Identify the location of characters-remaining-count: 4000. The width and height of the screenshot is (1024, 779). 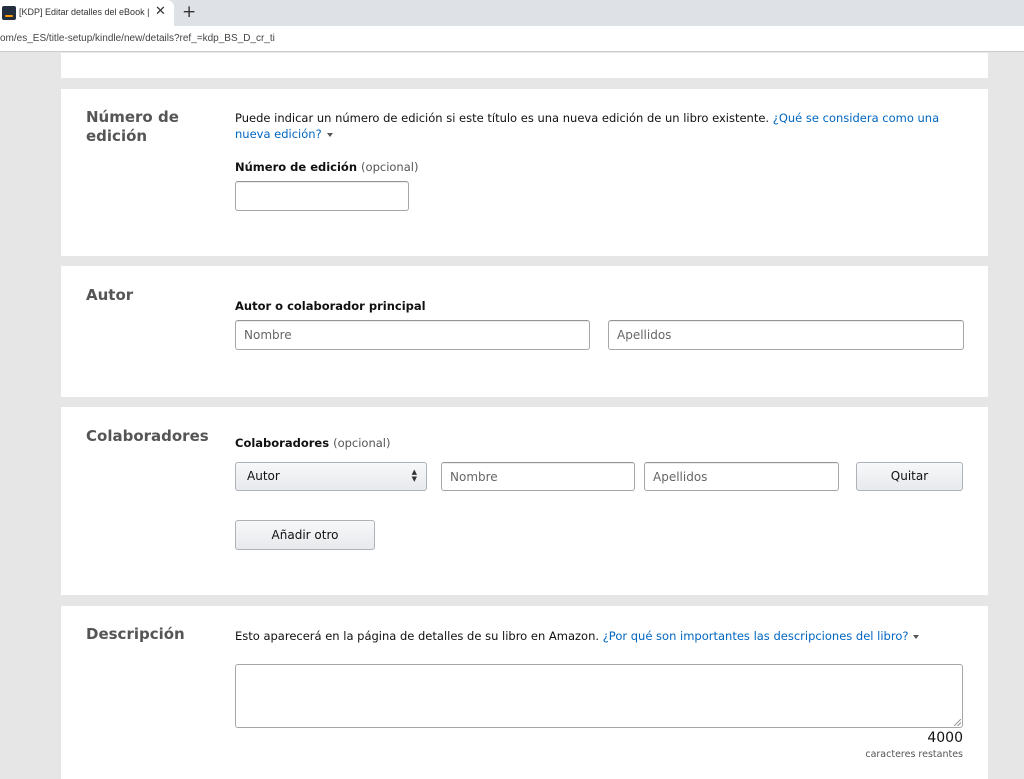
(945, 738).